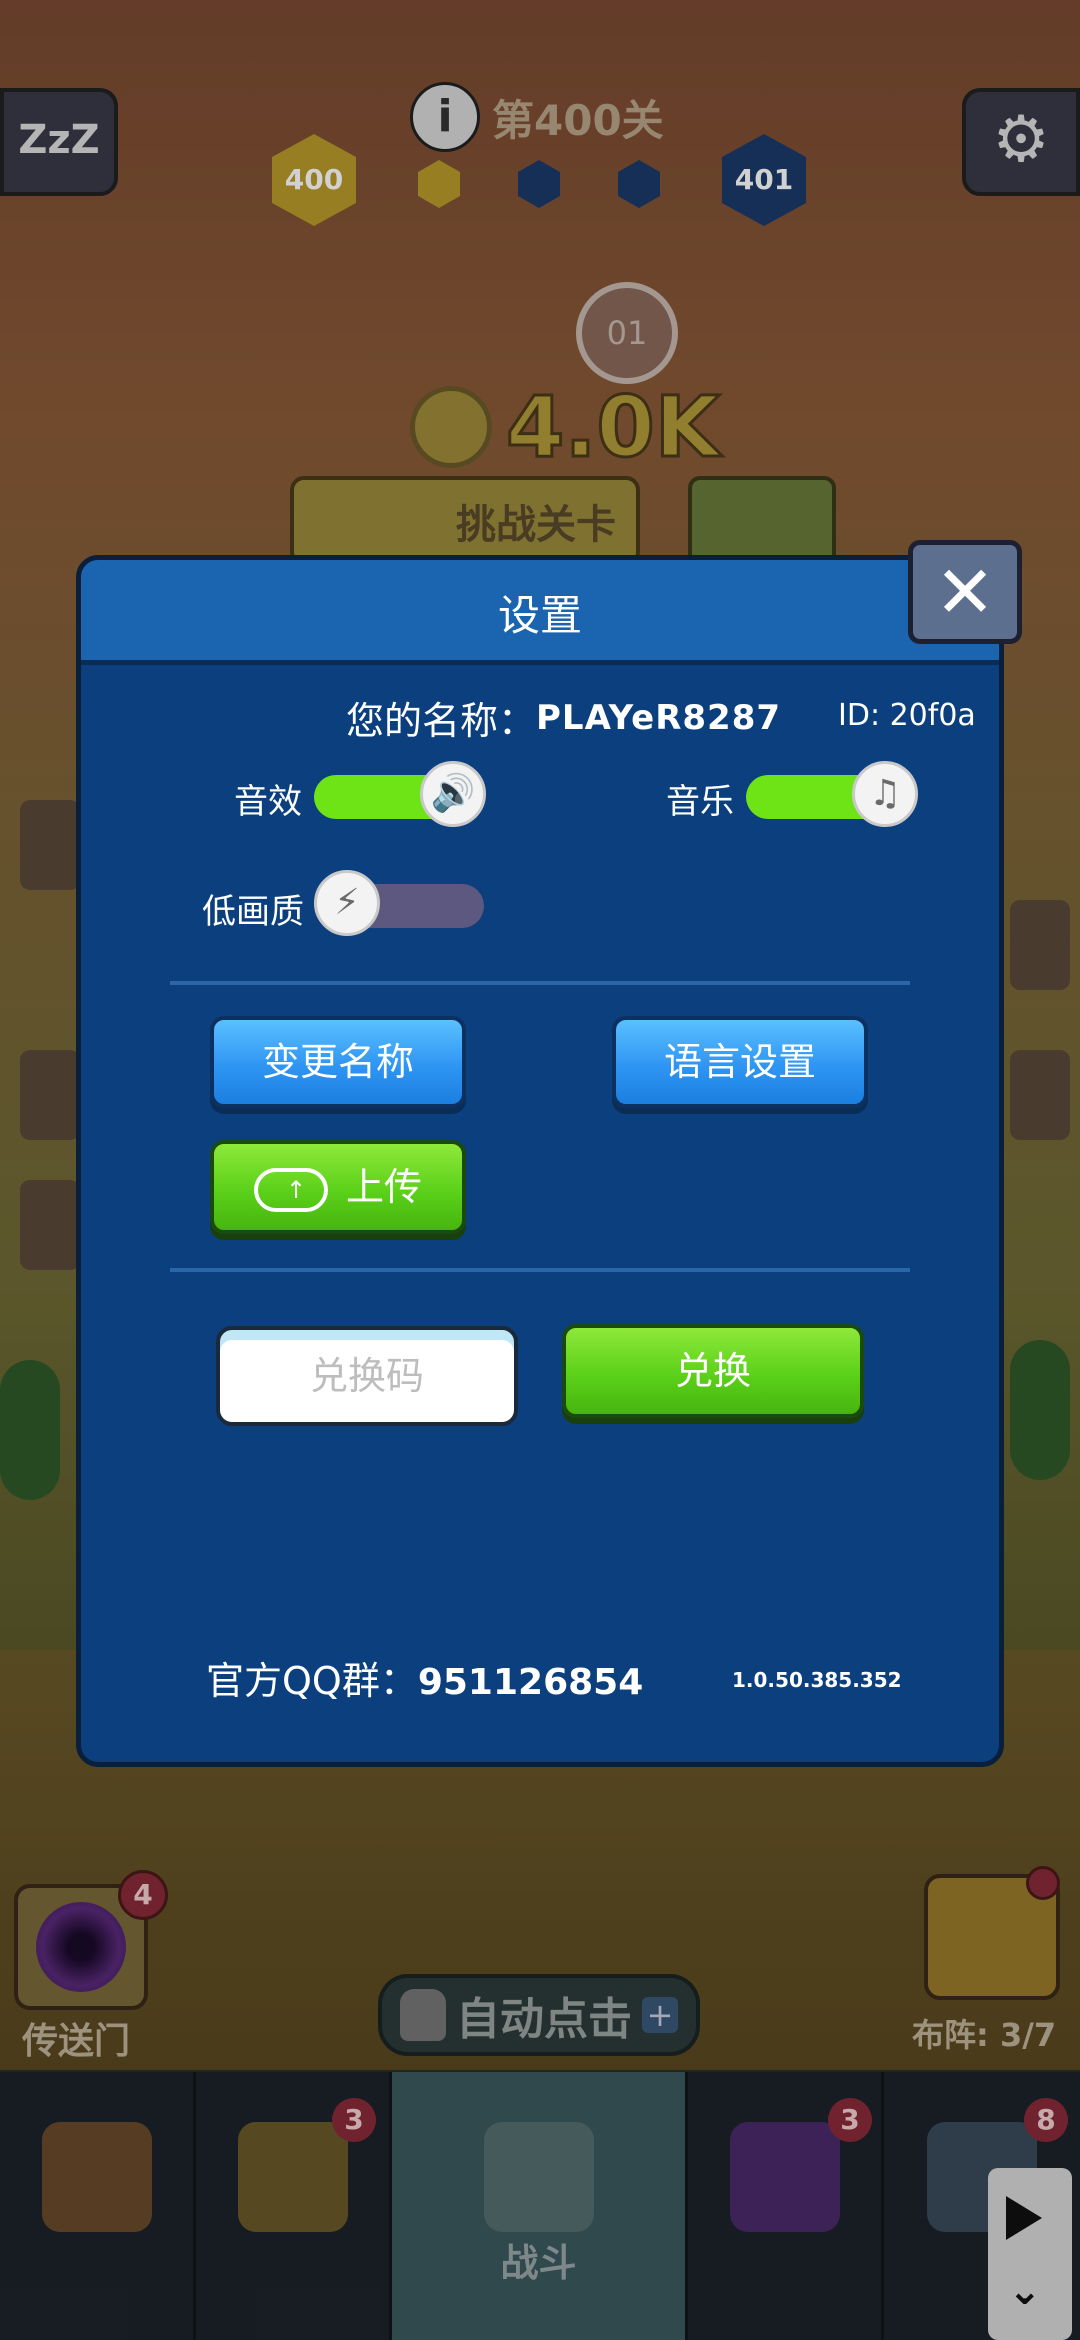 The height and width of the screenshot is (2340, 1080). Describe the element at coordinates (338, 1062) in the screenshot. I see `change-name-button: 变更名称` at that location.